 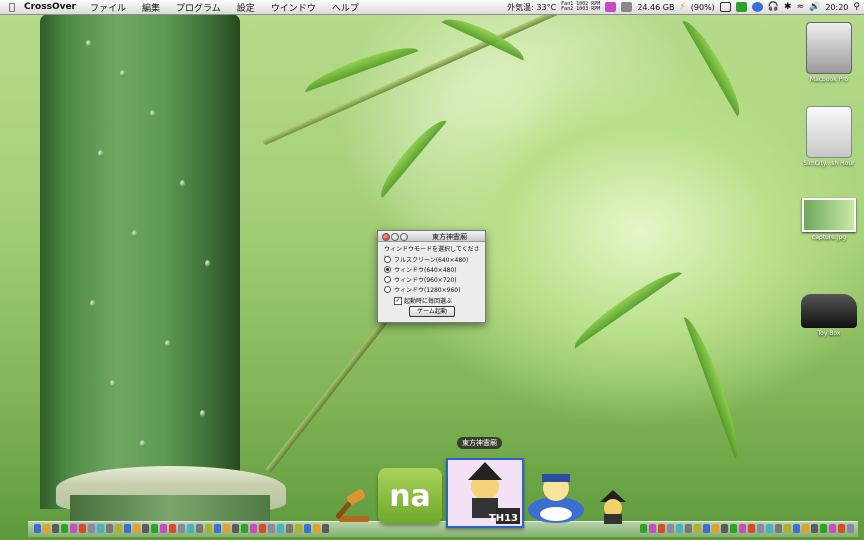 I want to click on menu-file: ファイル, so click(x=108, y=7).